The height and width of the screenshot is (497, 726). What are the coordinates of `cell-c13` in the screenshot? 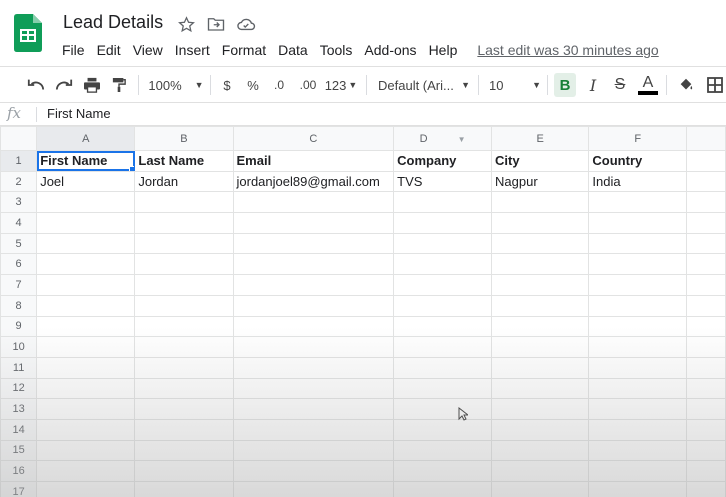 It's located at (313, 409).